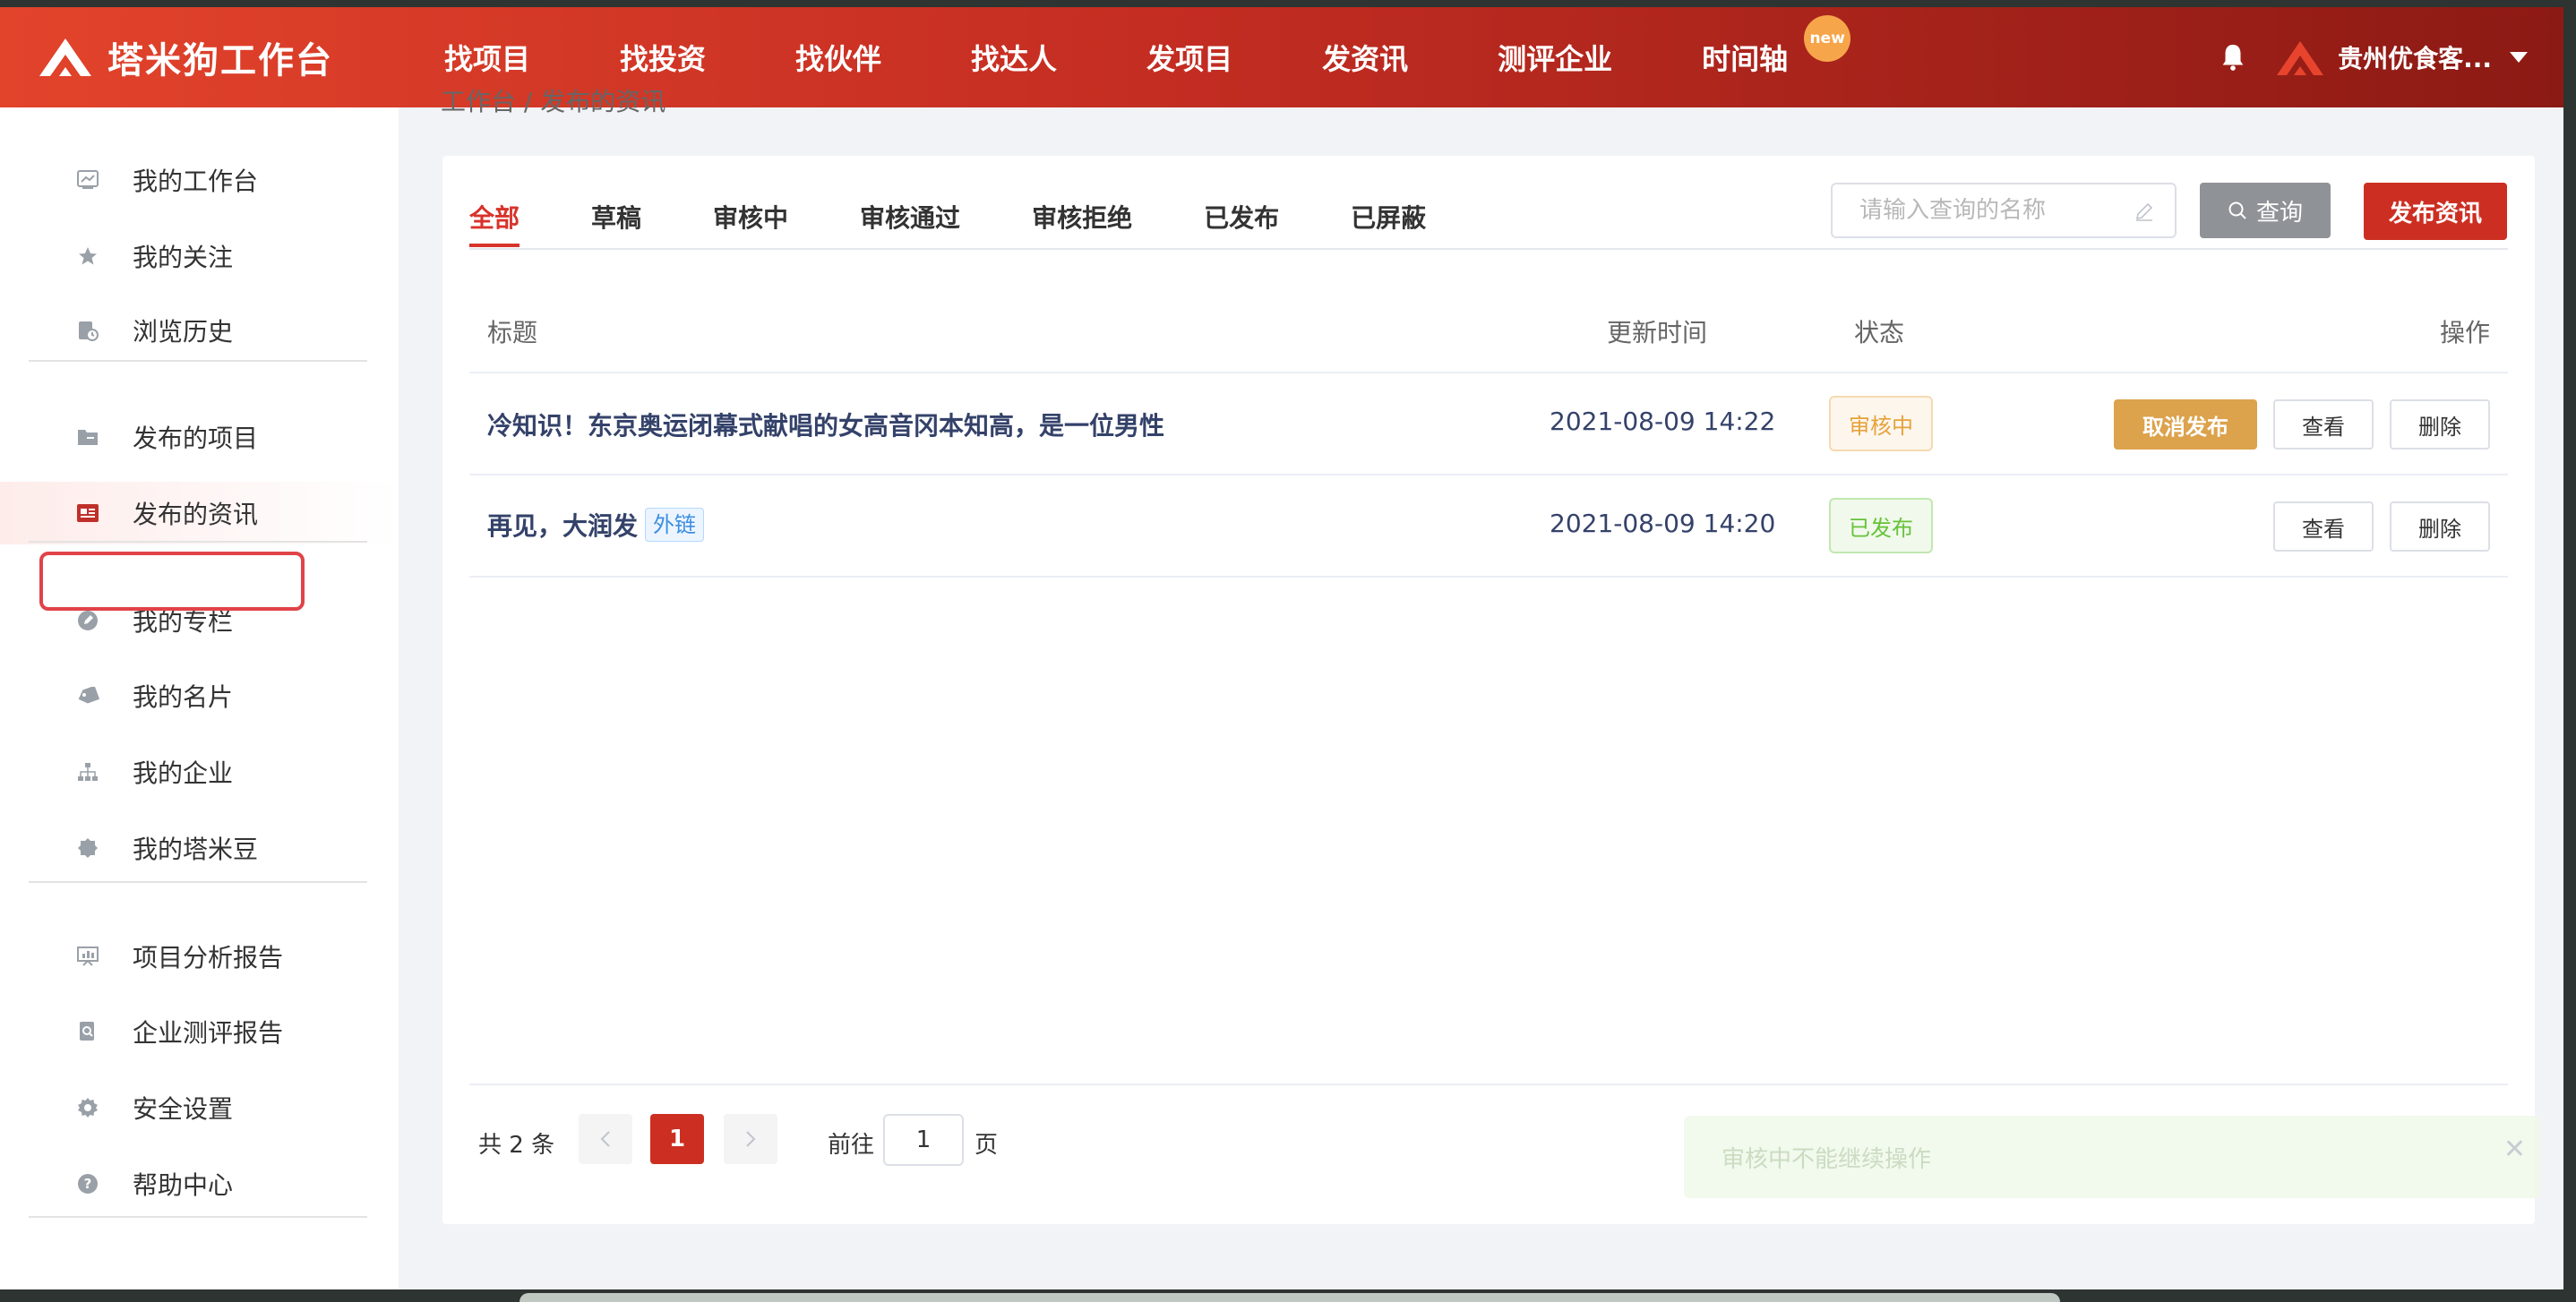  I want to click on page-number-current: 1, so click(677, 1139).